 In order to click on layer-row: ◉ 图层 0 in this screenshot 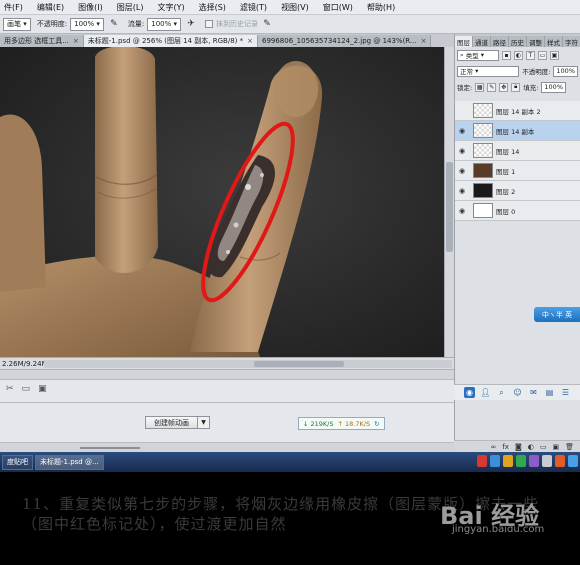, I will do `click(517, 211)`.